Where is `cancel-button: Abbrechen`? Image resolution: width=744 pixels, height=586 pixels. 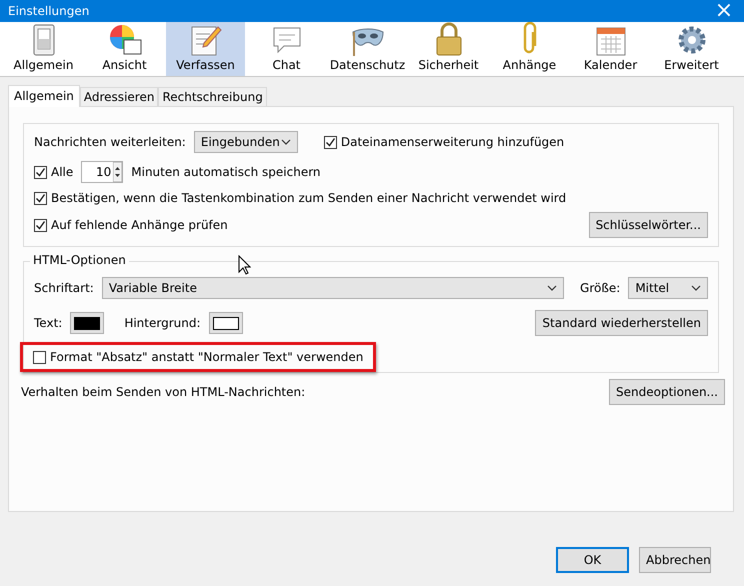 cancel-button: Abbrechen is located at coordinates (675, 560).